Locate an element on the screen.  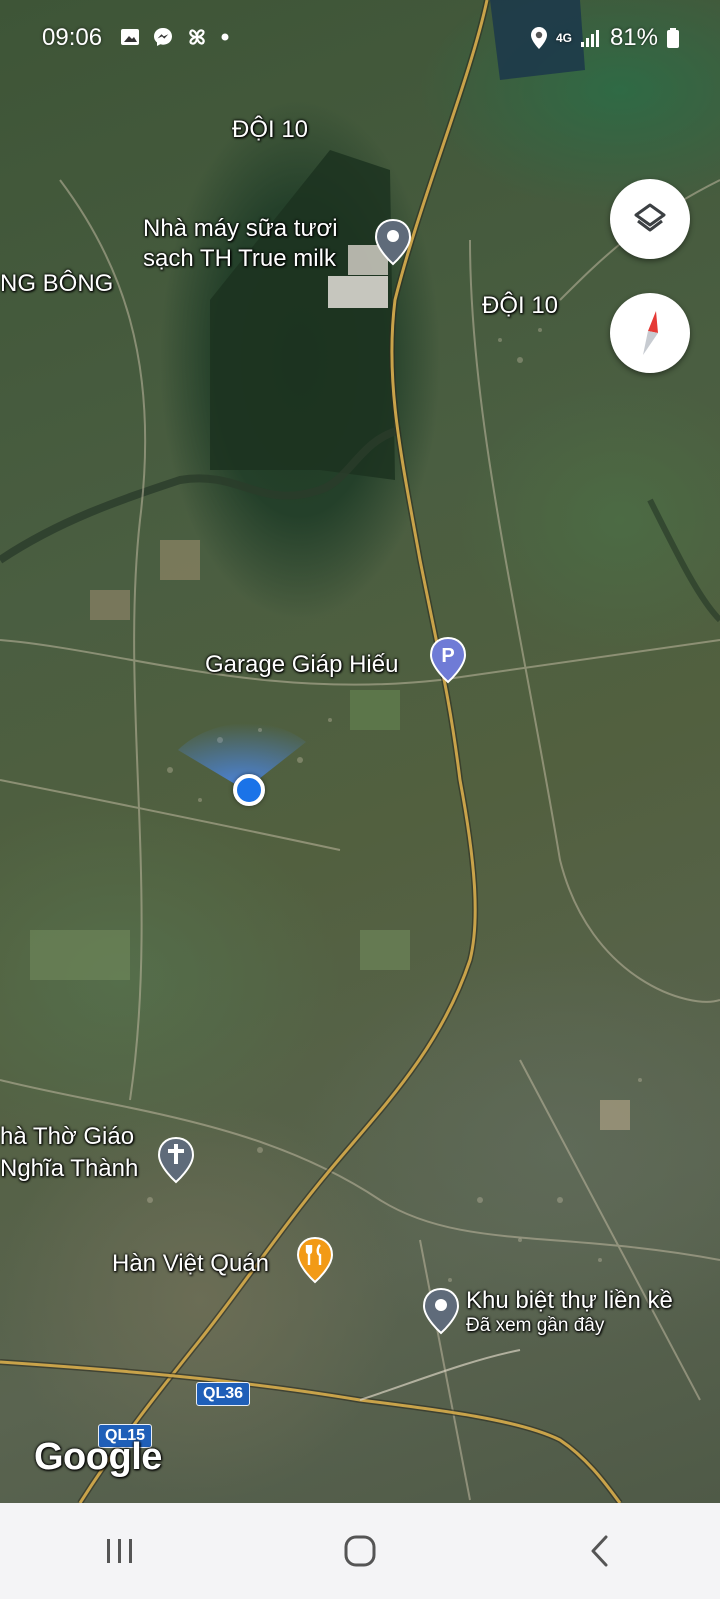
home-icon is located at coordinates (360, 1551).